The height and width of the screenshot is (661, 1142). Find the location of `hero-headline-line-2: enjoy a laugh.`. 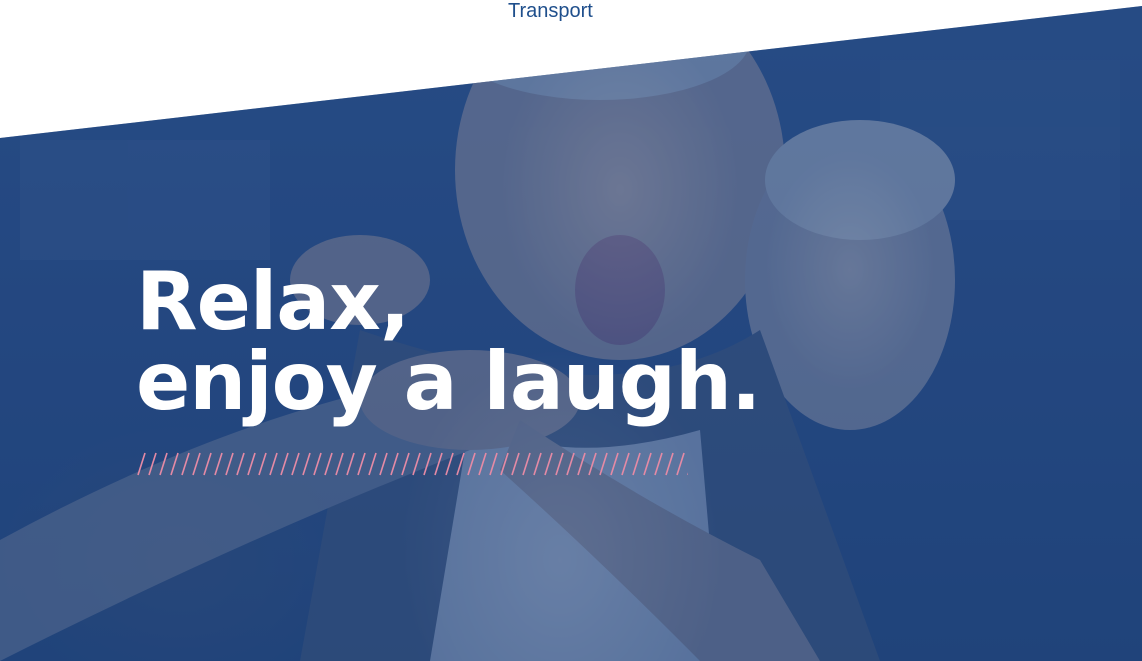

hero-headline-line-2: enjoy a laugh. is located at coordinates (448, 381).